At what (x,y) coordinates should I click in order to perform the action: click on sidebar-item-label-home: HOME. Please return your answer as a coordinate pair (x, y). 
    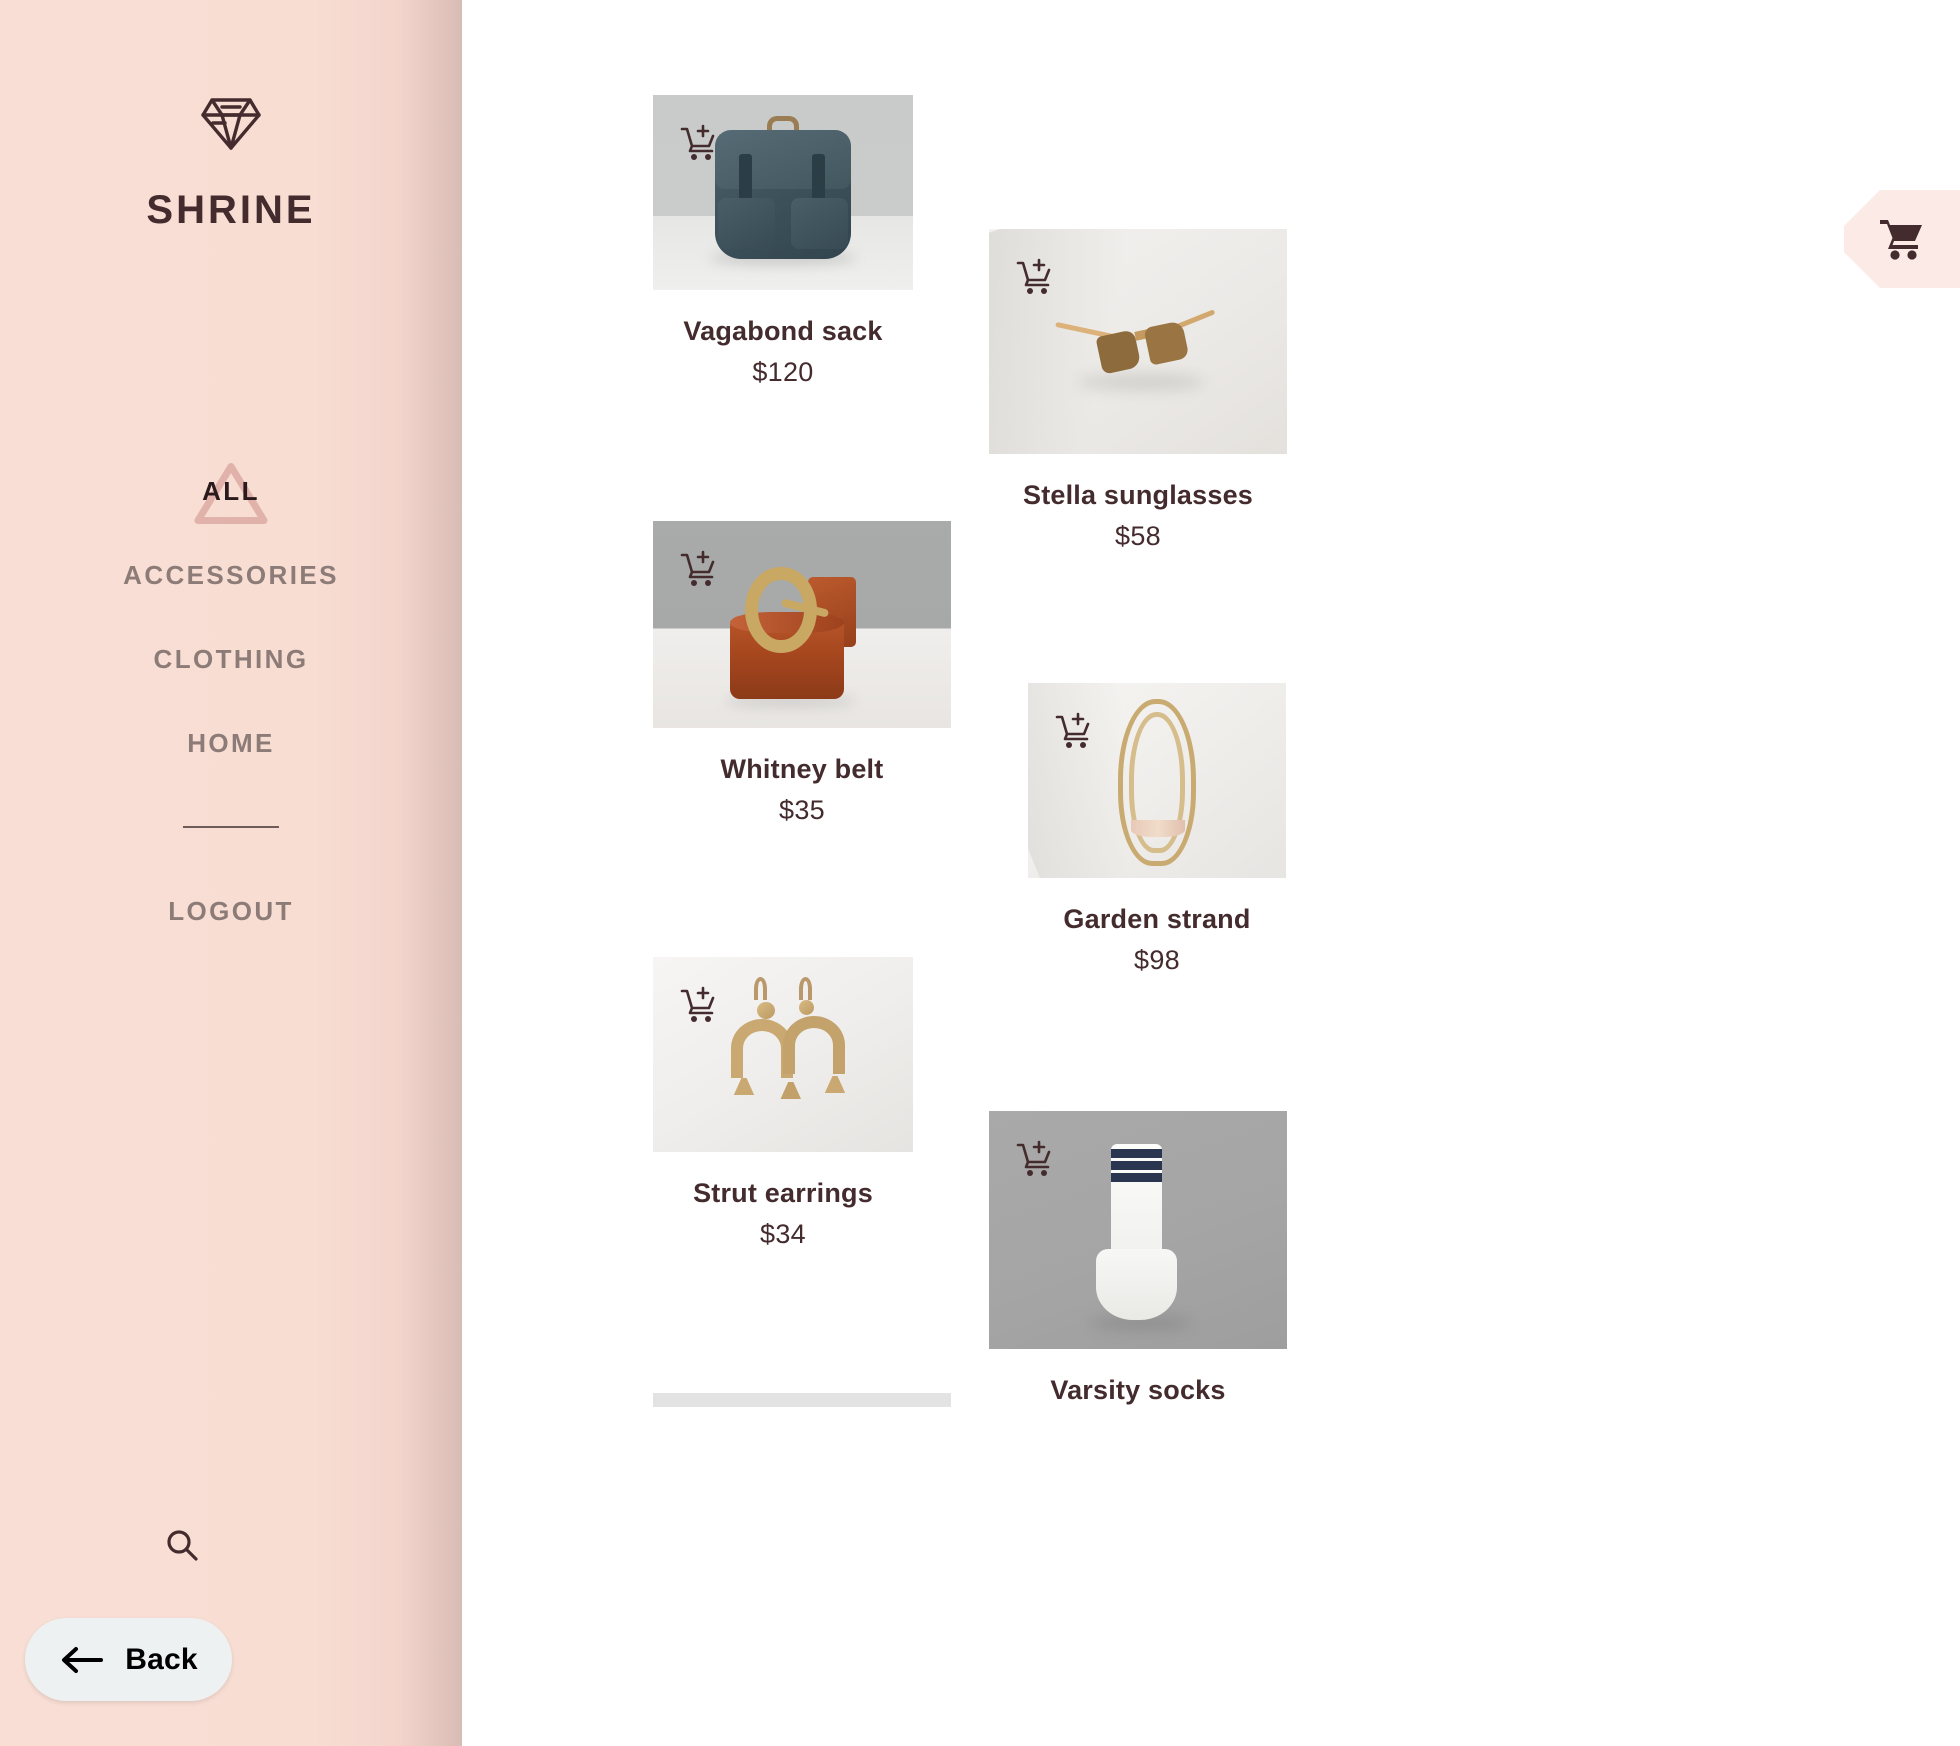
    Looking at the image, I should click on (231, 742).